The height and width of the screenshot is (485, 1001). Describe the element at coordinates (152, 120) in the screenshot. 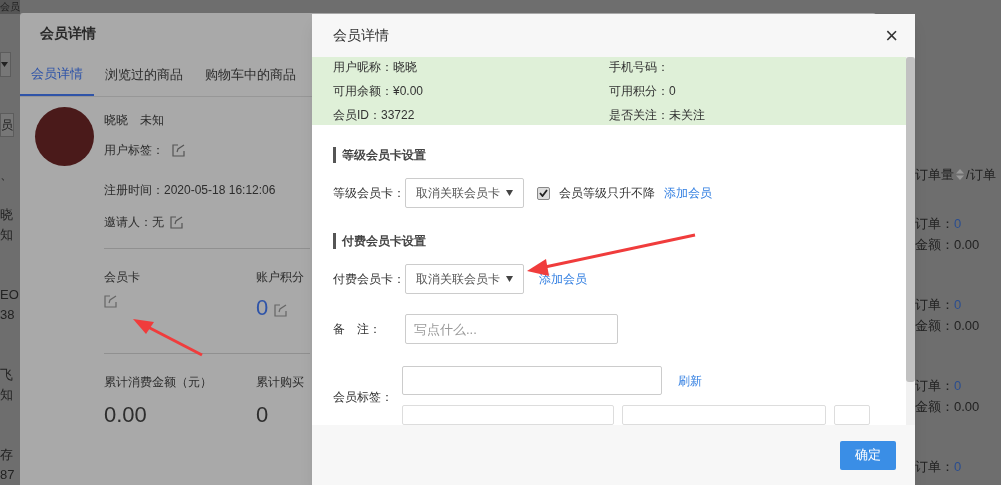

I see `user-gender: 未知` at that location.